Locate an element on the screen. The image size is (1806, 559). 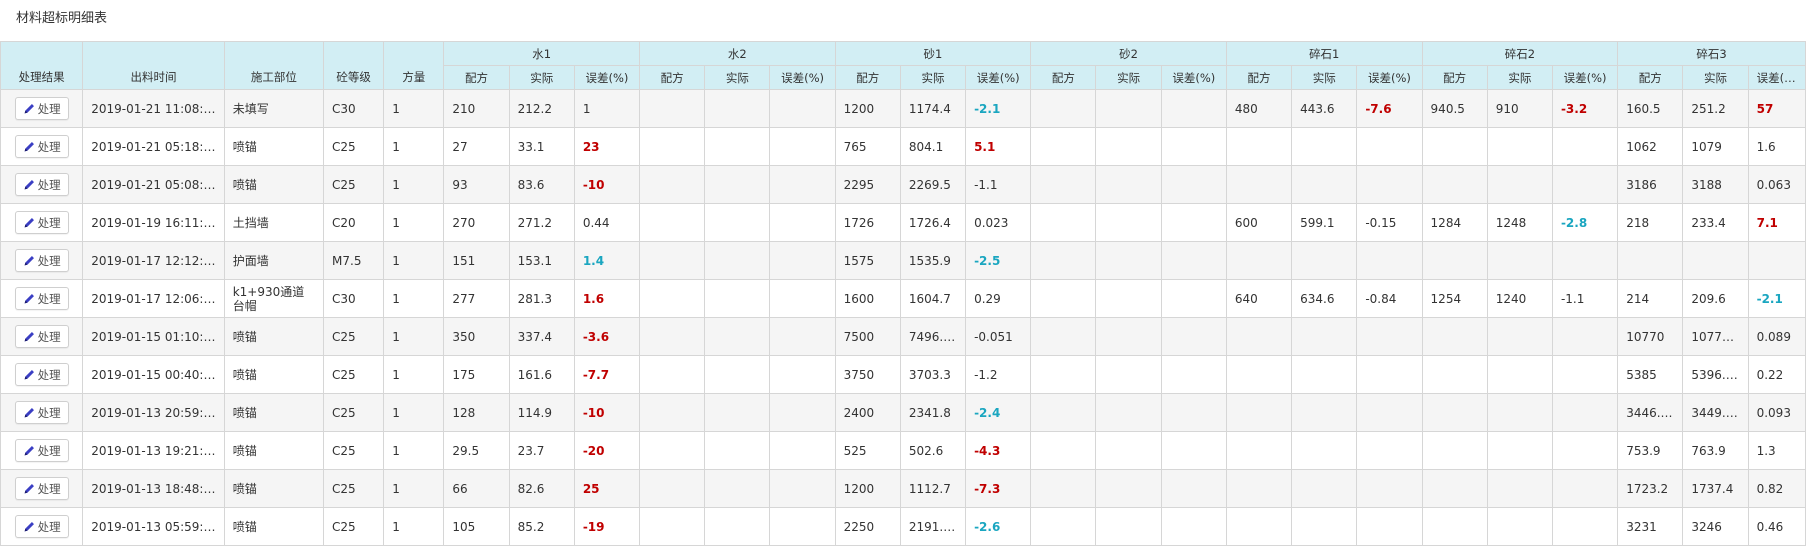
recipe-cell: 765 is located at coordinates (867, 146).